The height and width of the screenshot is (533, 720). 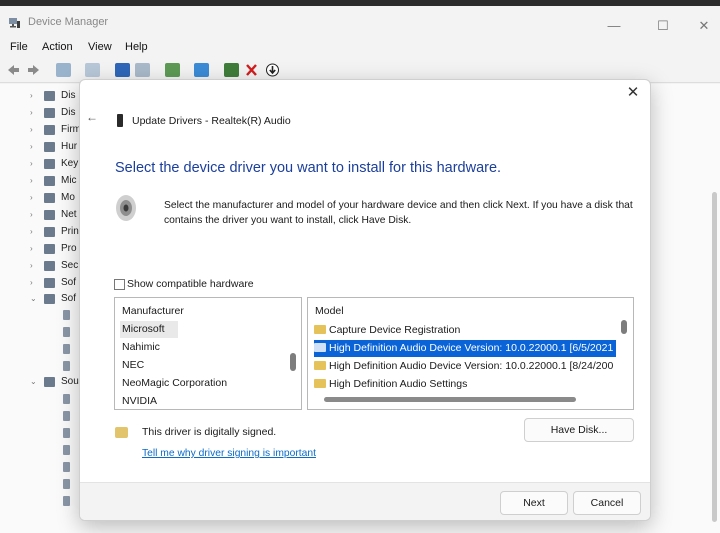 I want to click on driver-signing-link: Tell me why driver signing is important, so click(x=229, y=453).